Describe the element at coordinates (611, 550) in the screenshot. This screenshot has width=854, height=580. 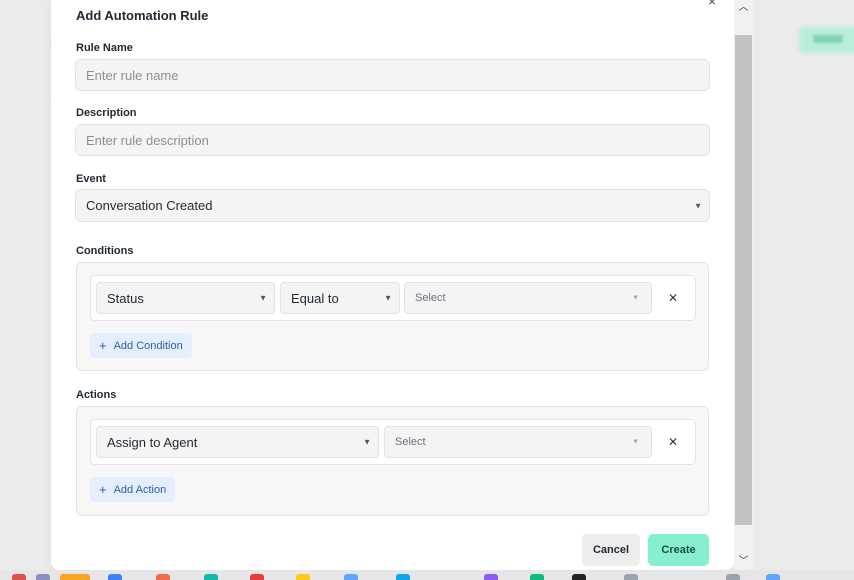
I see `cancel-button: Cancel` at that location.